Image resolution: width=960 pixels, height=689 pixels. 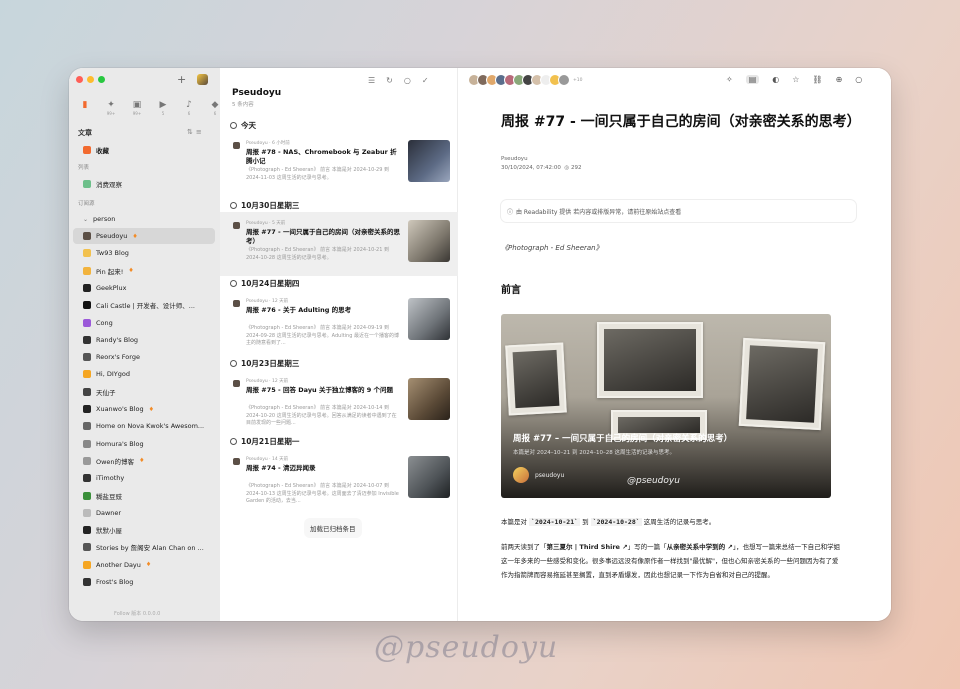 I want to click on article-author: Pseudoyu, so click(x=514, y=159).